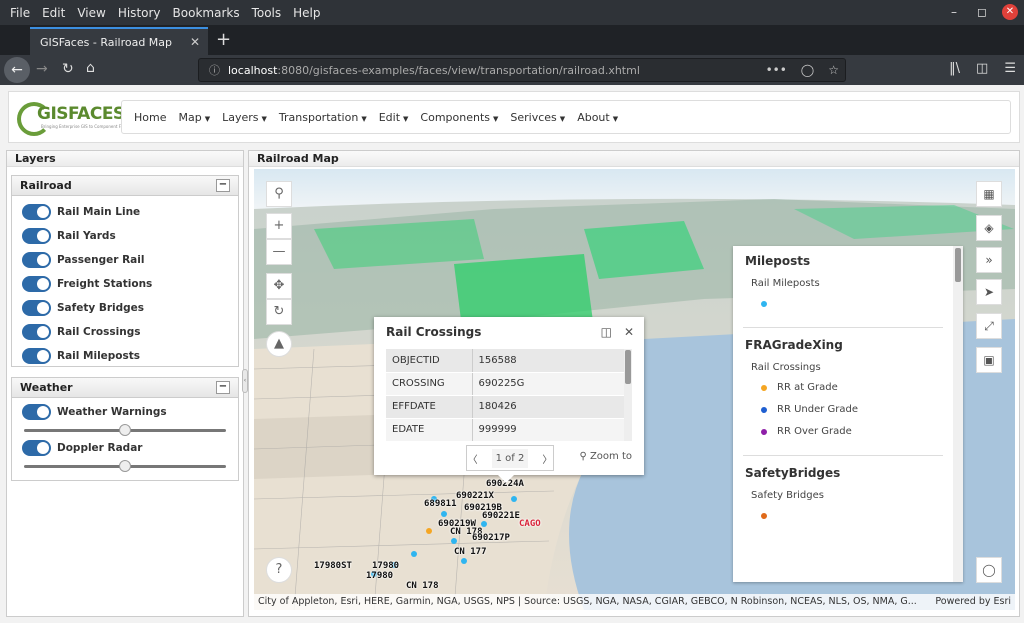  What do you see at coordinates (223, 387) in the screenshot?
I see `collapse-weather-button: −` at bounding box center [223, 387].